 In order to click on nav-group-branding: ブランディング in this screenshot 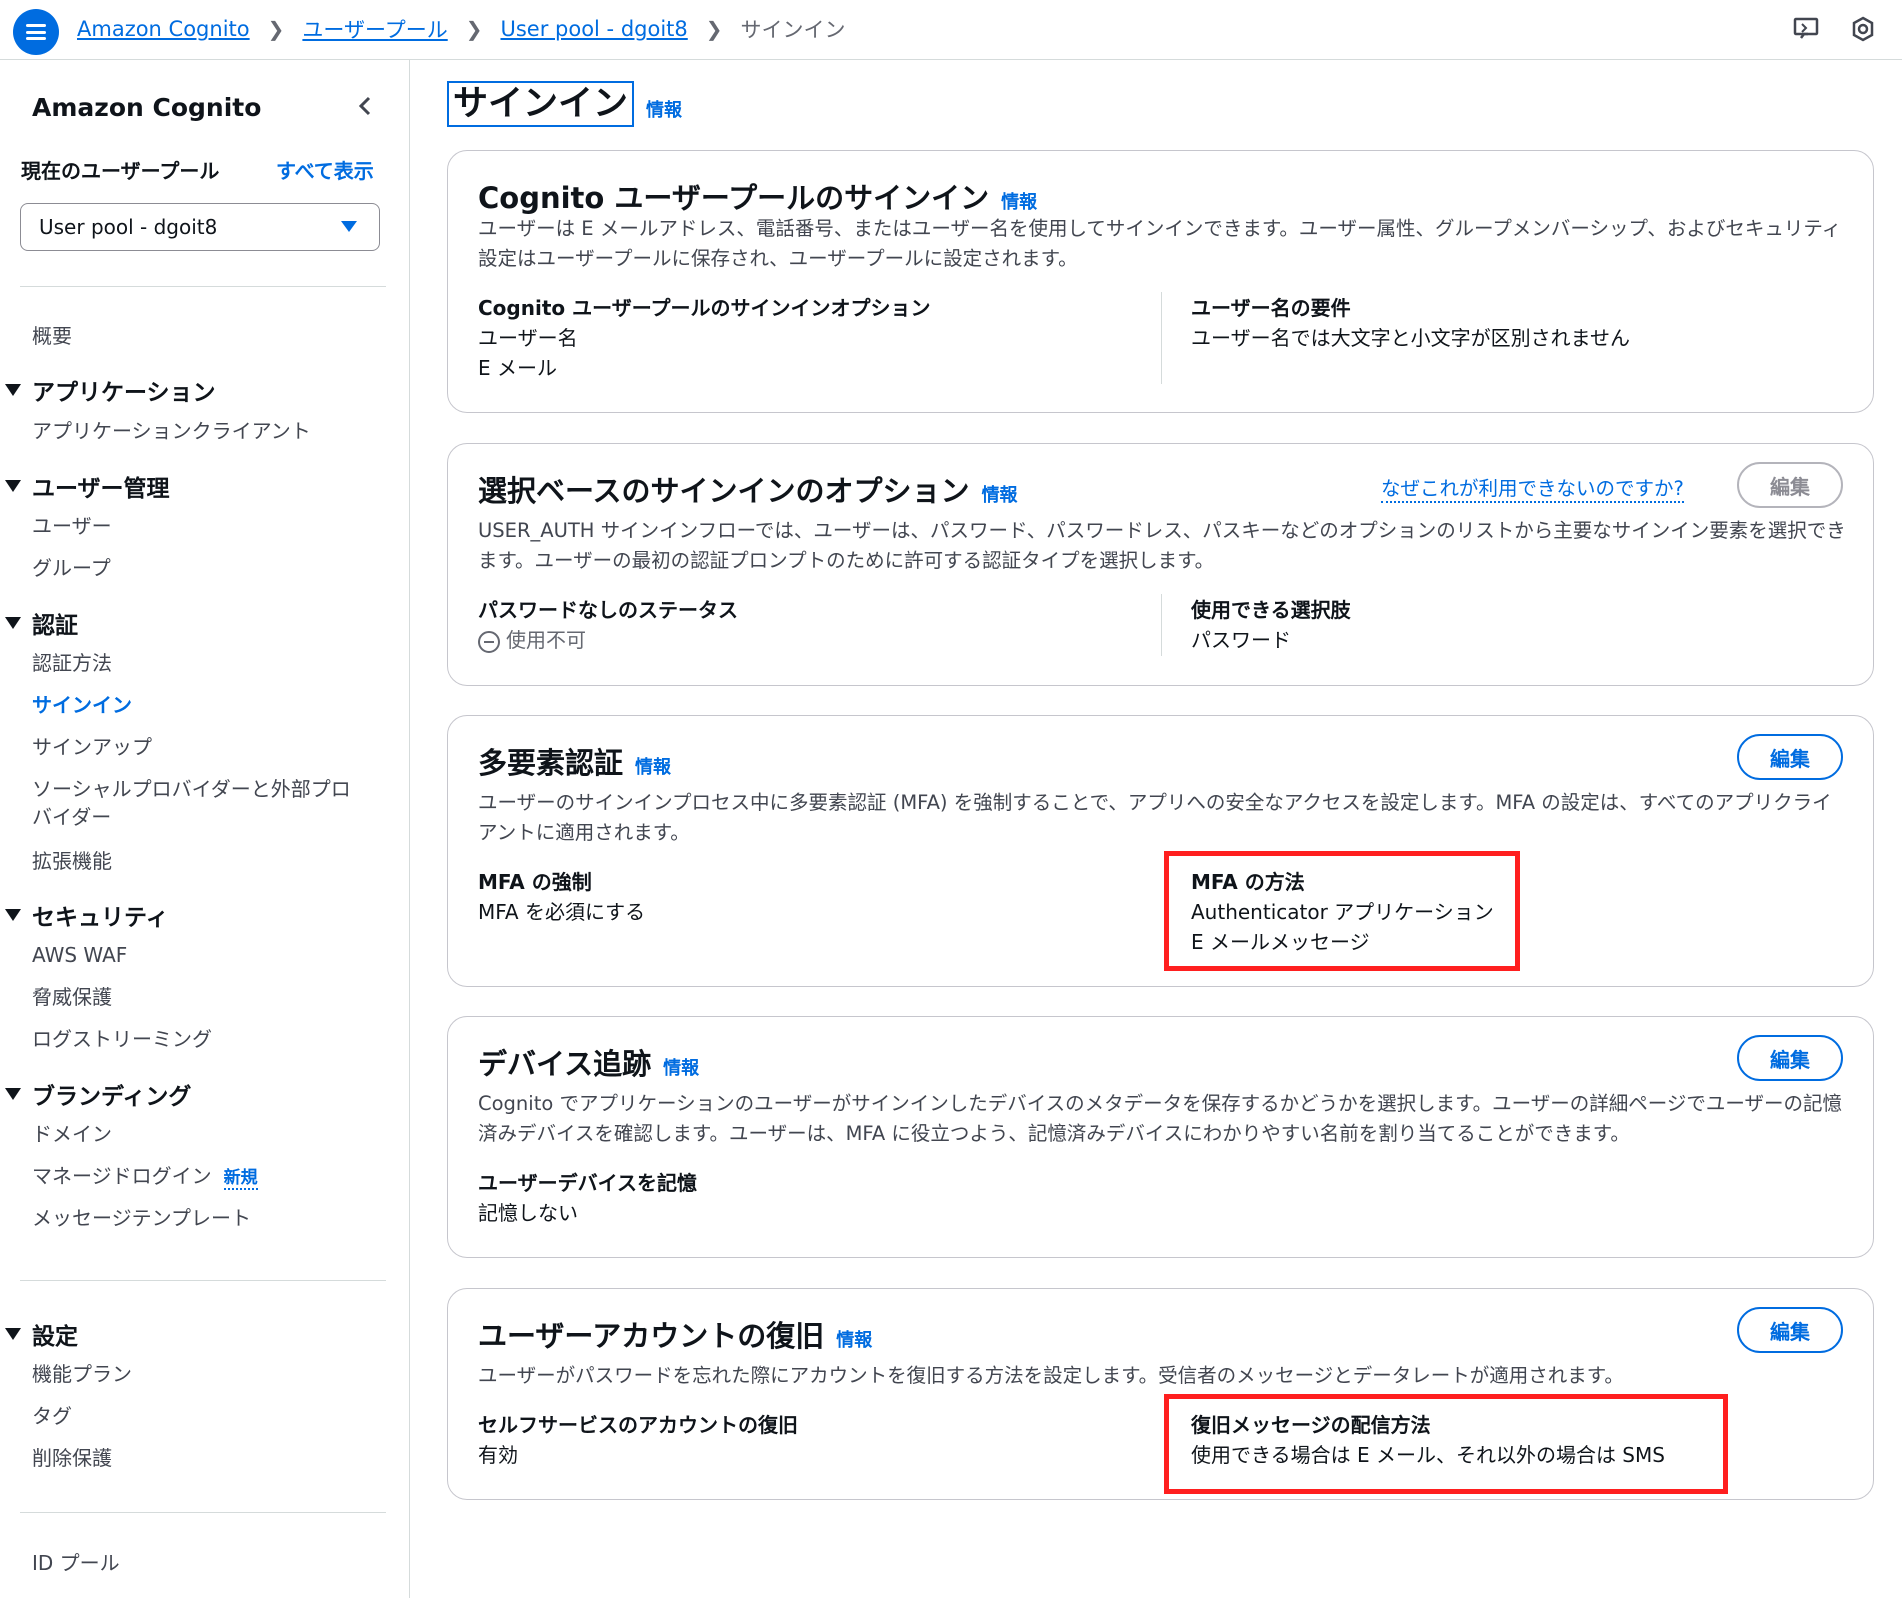, I will do `click(98, 1094)`.